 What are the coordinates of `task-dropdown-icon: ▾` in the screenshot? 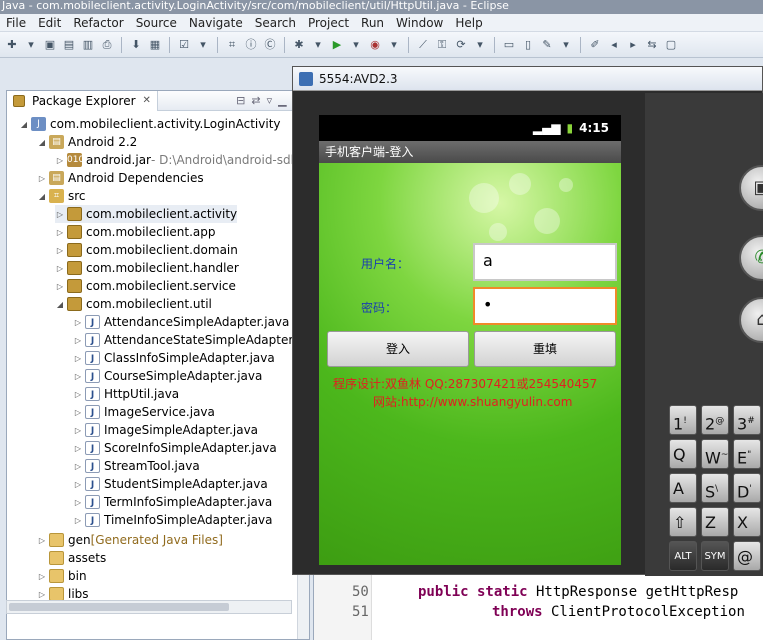 It's located at (203, 45).